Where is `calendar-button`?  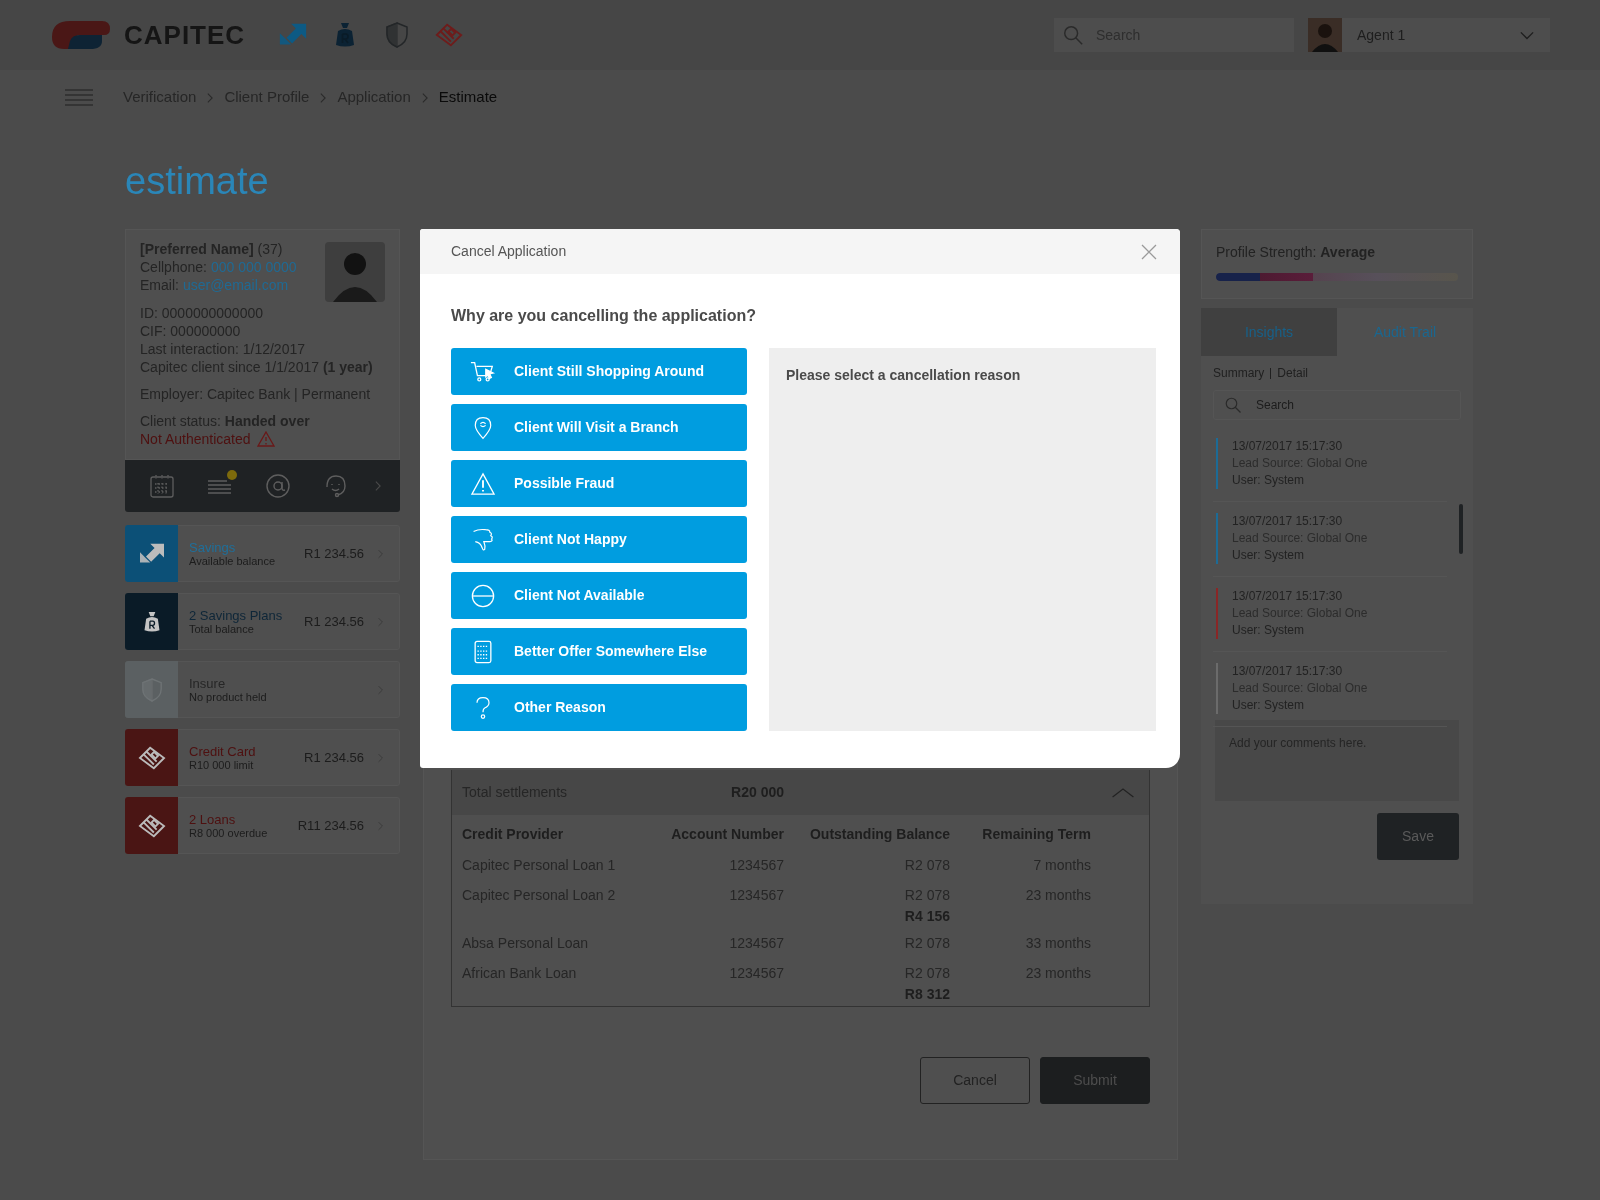
calendar-button is located at coordinates (162, 486).